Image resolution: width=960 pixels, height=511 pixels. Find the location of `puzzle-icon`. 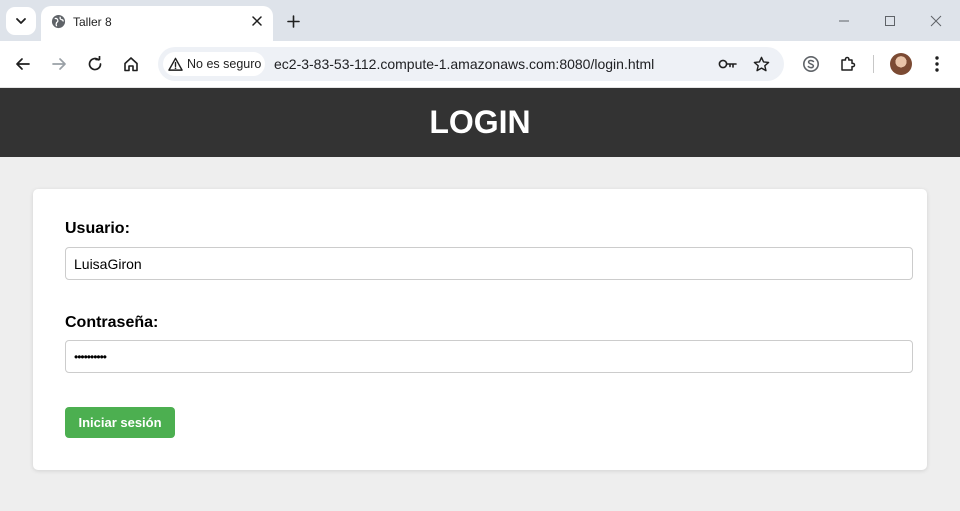

puzzle-icon is located at coordinates (848, 63).